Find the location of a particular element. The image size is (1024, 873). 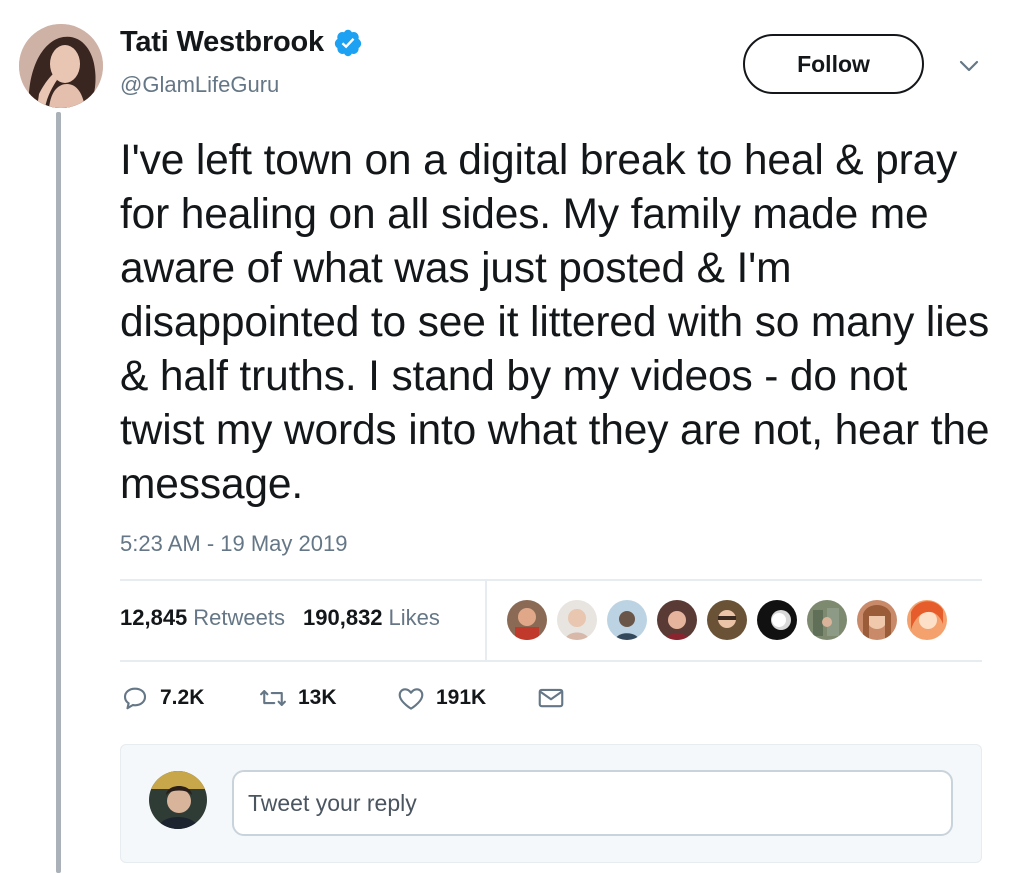

divider-bottom is located at coordinates (551, 661).